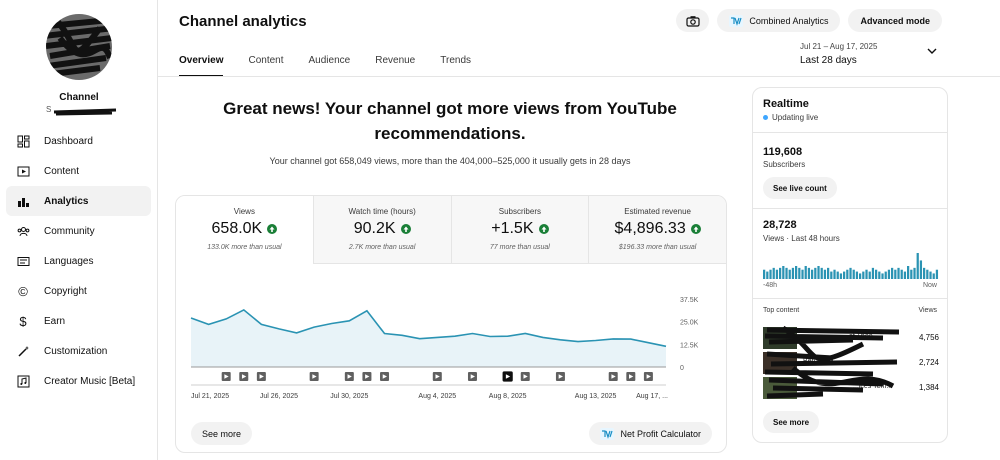  Describe the element at coordinates (78, 261) in the screenshot. I see `sidebar-item-languages: Languages` at that location.